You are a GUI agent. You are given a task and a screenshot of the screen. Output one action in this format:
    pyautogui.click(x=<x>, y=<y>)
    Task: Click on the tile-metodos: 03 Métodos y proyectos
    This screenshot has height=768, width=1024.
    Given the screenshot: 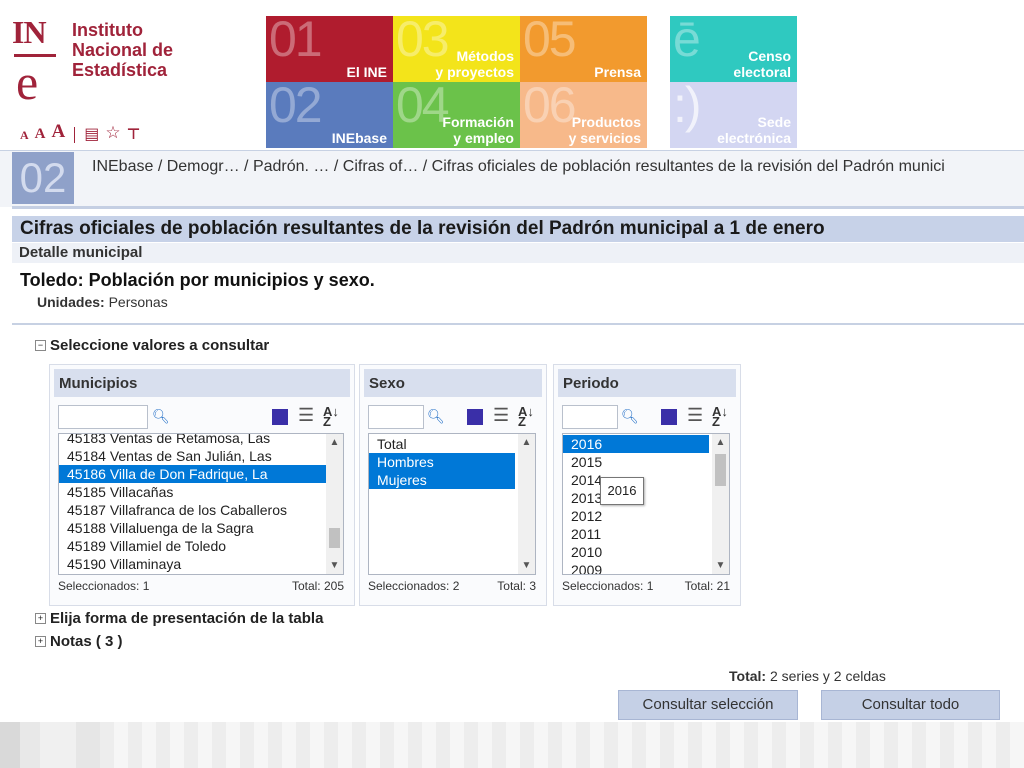 What is the action you would take?
    pyautogui.click(x=456, y=49)
    